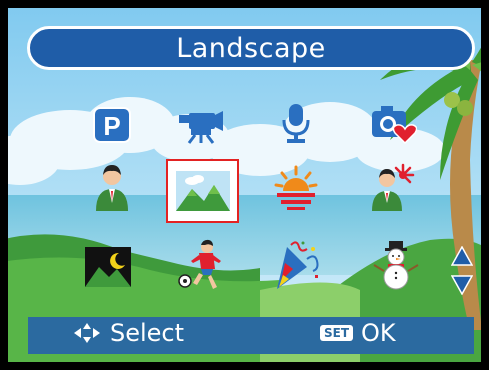 The width and height of the screenshot is (489, 370). Describe the element at coordinates (108, 267) in the screenshot. I see `night-moon-icon` at that location.